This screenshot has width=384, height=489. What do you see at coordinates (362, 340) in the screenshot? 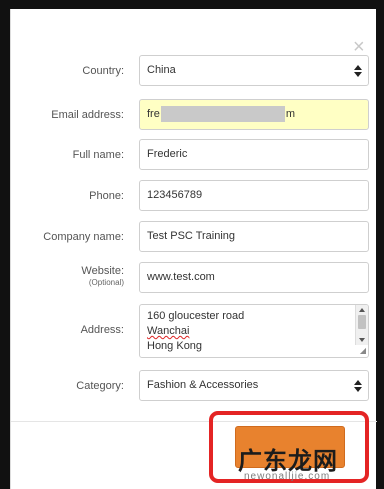
I see `scroll-down-icon` at bounding box center [362, 340].